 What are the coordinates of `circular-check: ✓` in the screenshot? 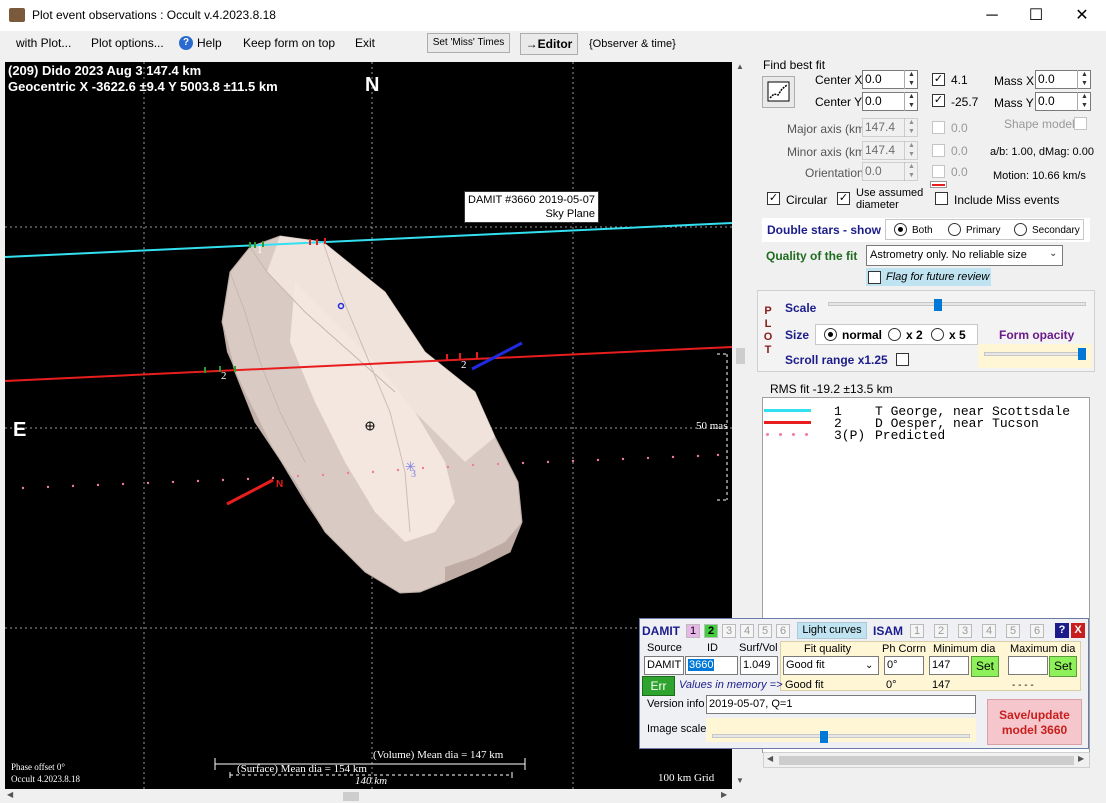 It's located at (773, 198).